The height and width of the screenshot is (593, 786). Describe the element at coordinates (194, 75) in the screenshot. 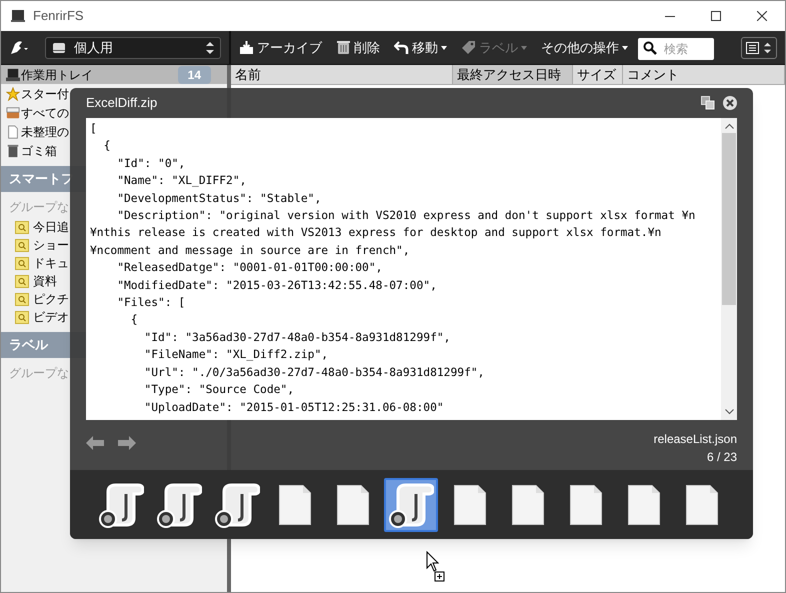

I see `count-badge: 14` at that location.